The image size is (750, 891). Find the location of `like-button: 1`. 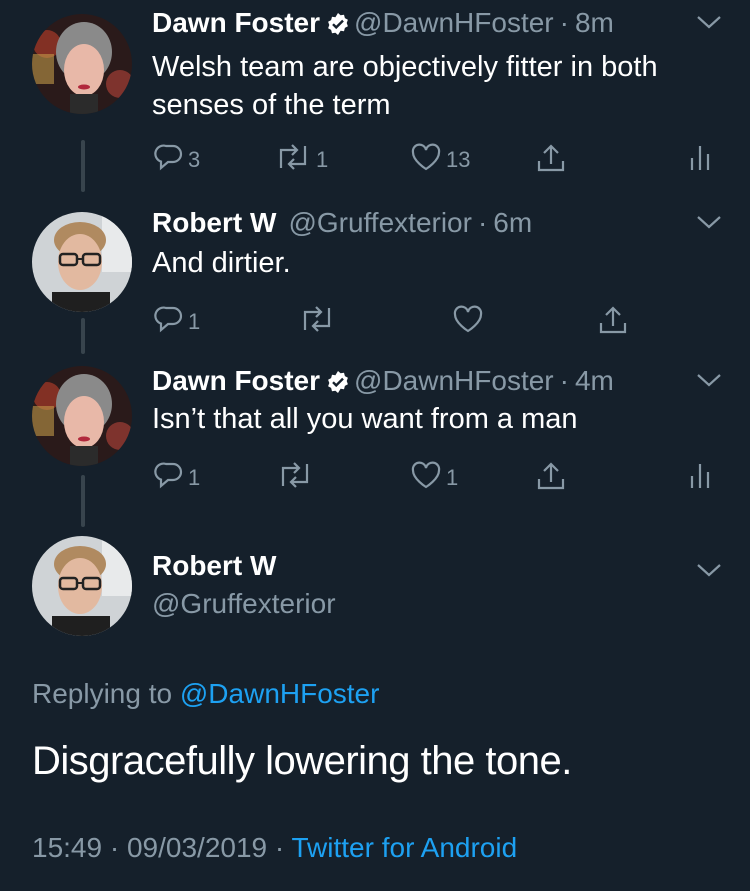

like-button: 1 is located at coordinates (434, 478).